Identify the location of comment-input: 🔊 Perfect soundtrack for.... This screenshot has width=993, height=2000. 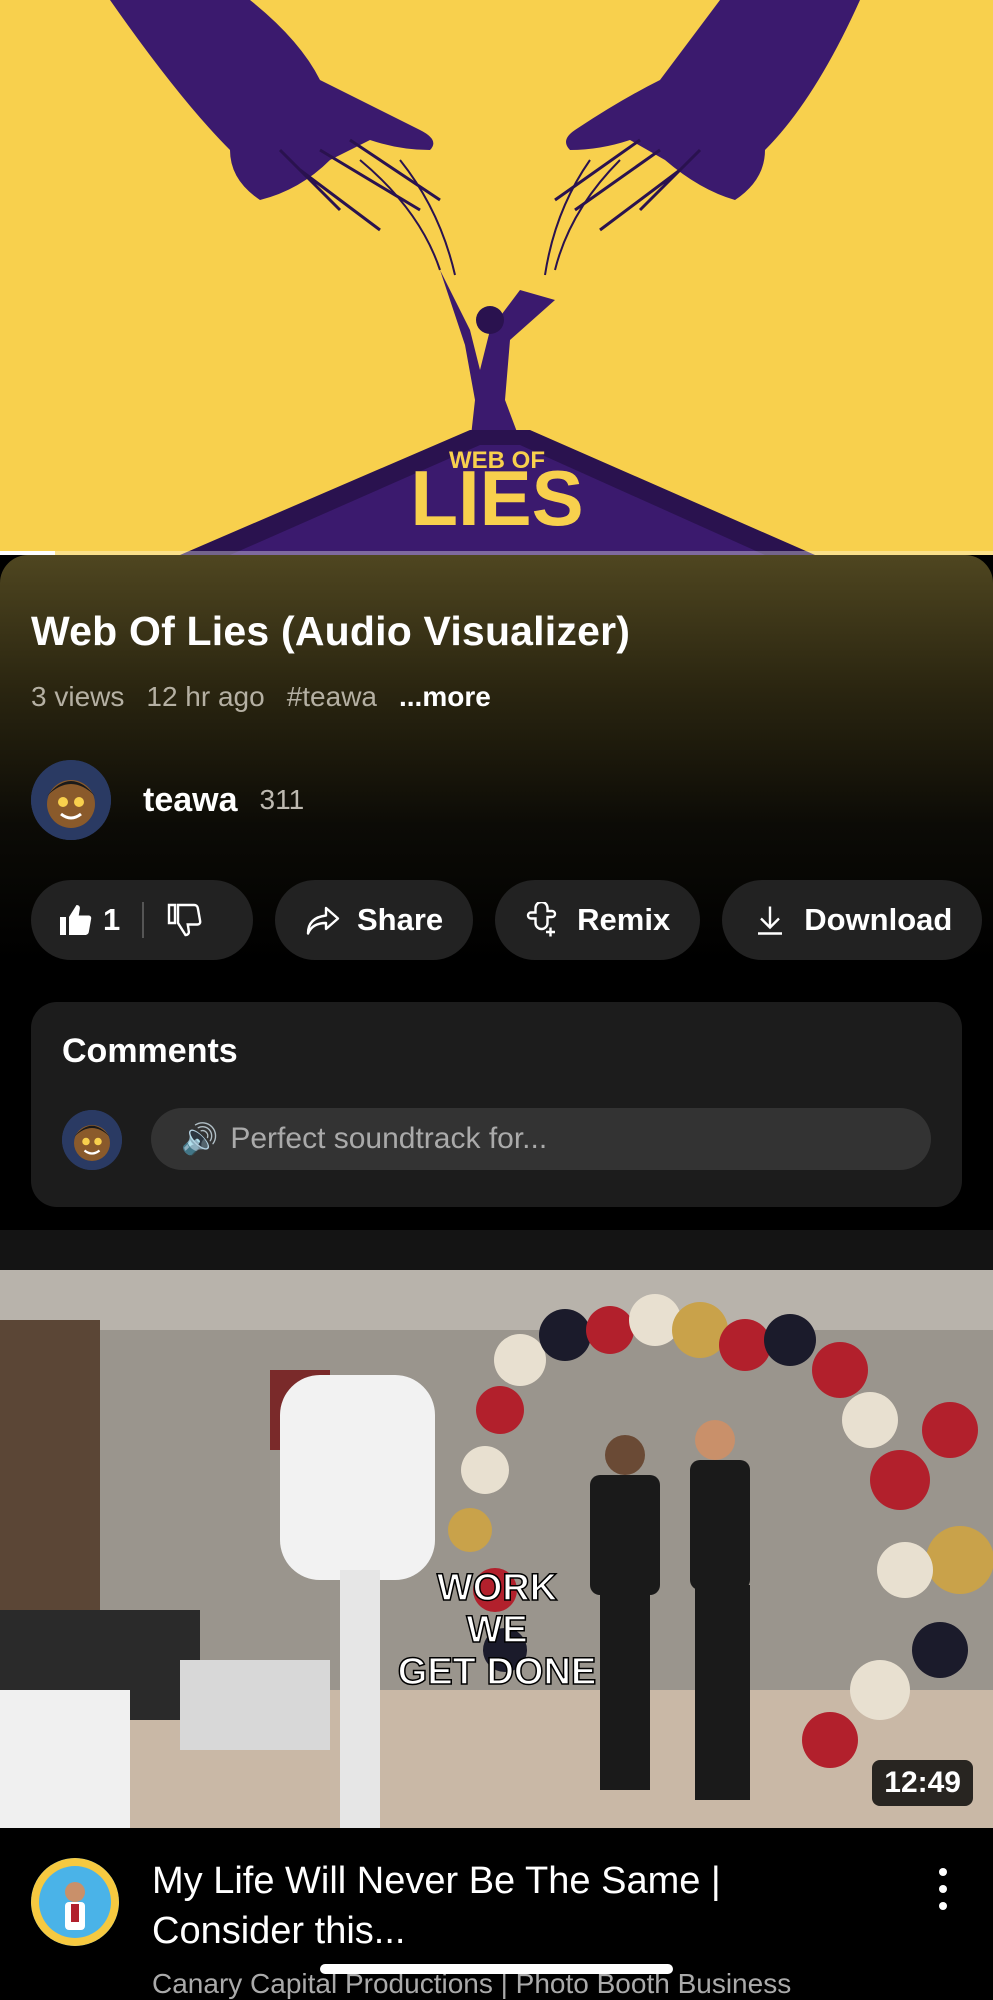
(541, 1139).